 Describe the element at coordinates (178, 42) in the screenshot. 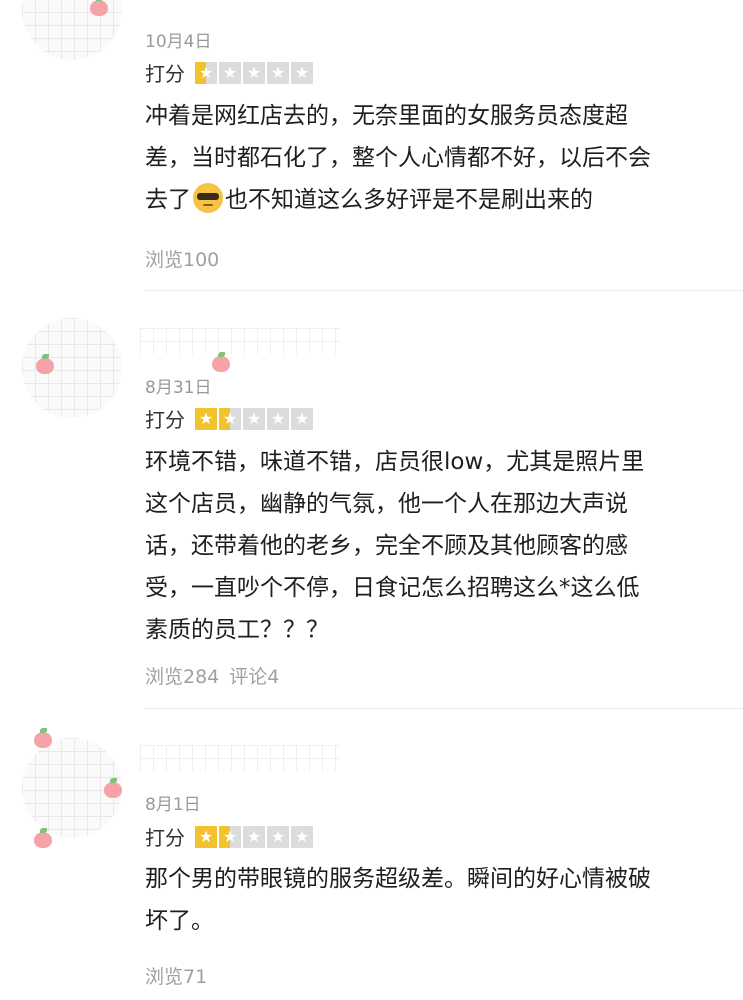

I see `review-date: 10月4日` at that location.